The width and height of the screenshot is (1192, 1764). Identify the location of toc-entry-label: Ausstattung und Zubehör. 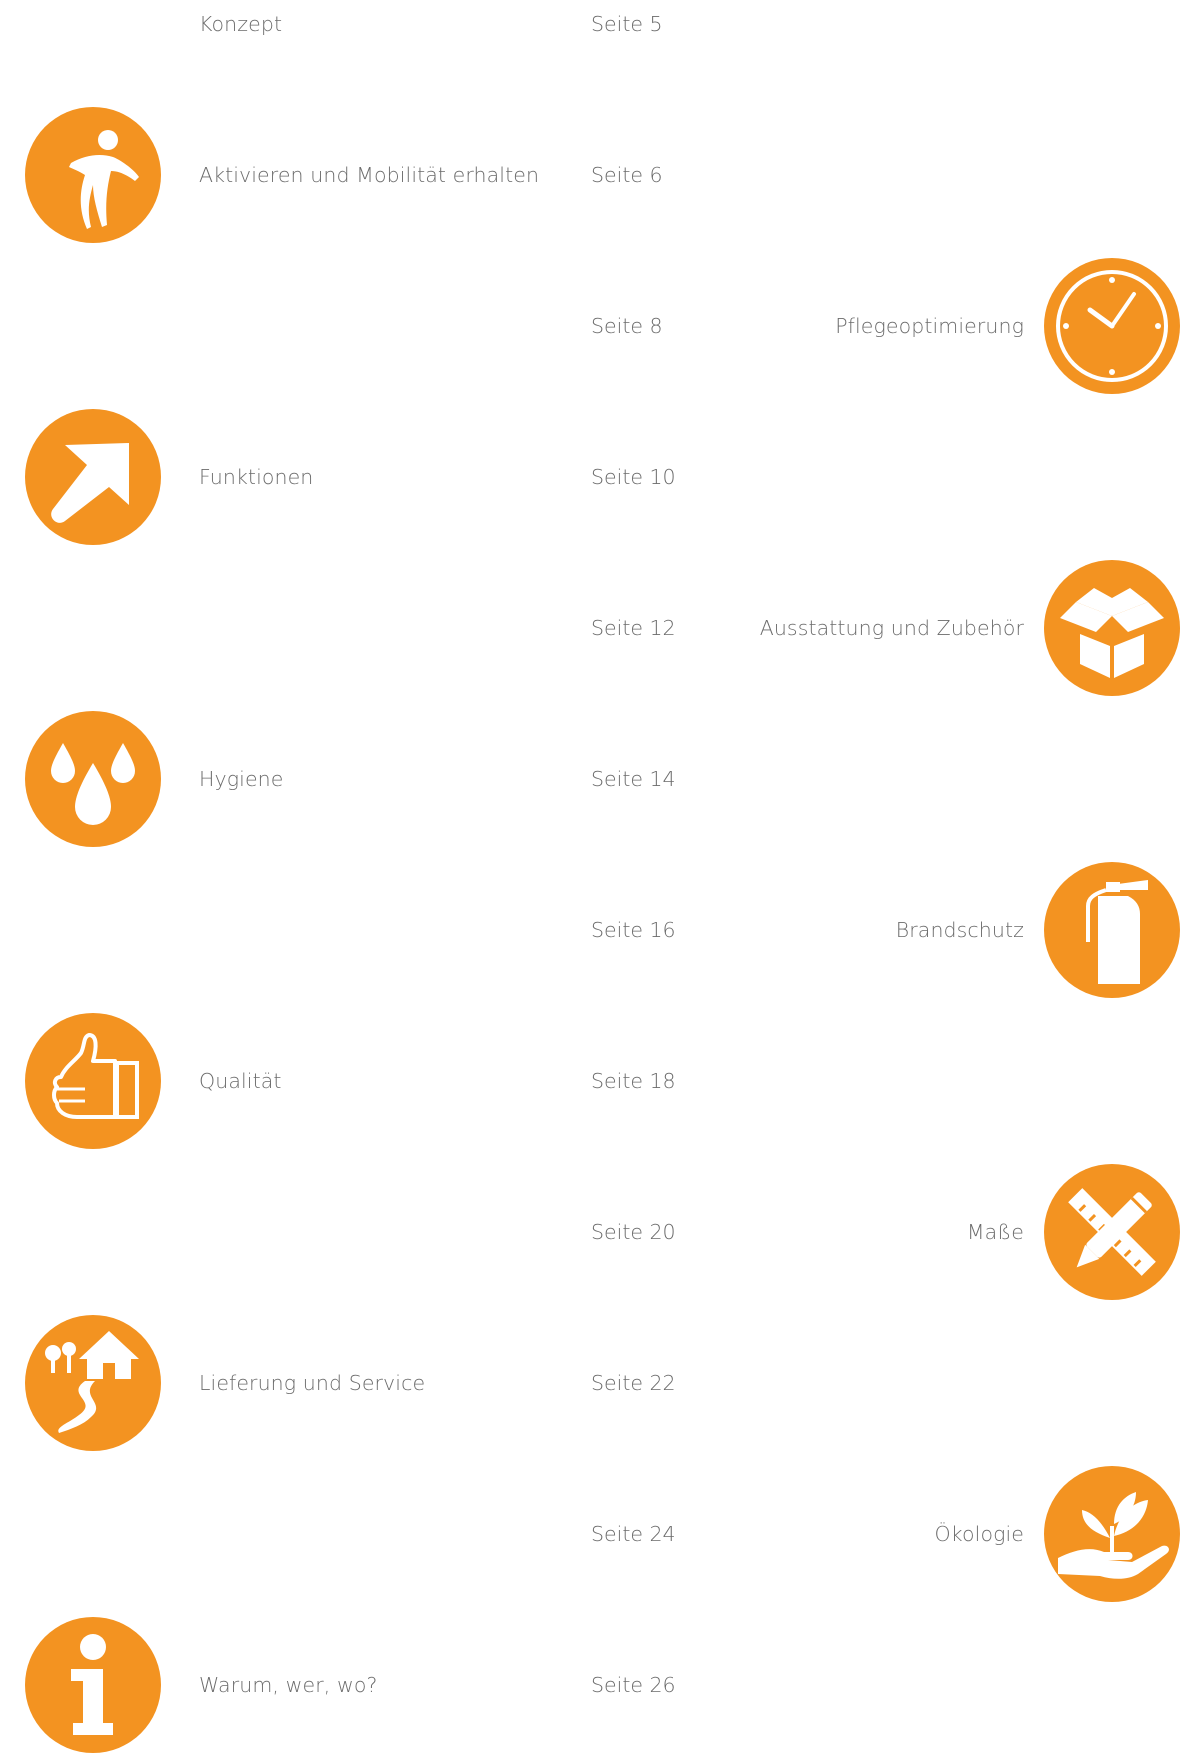
(891, 628).